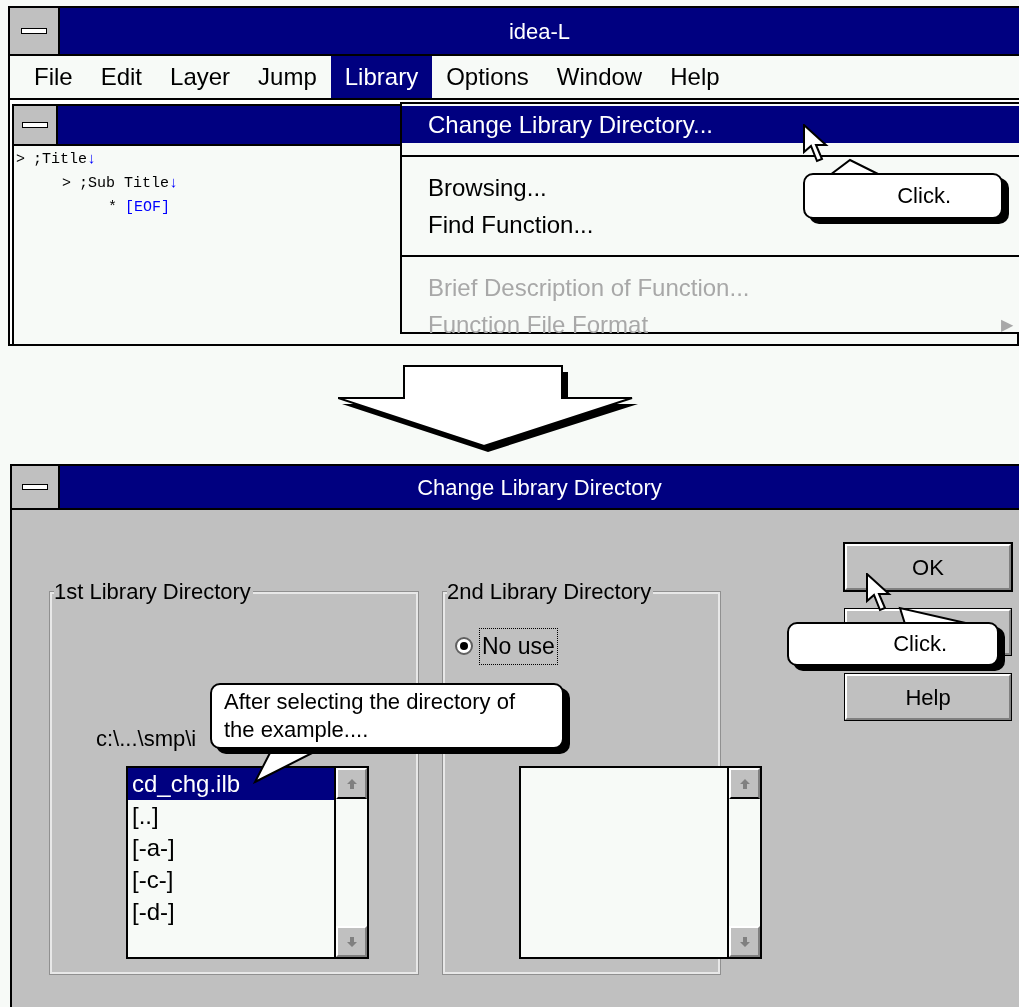 Image resolution: width=1019 pixels, height=1007 pixels. I want to click on list-item: [..], so click(231, 816).